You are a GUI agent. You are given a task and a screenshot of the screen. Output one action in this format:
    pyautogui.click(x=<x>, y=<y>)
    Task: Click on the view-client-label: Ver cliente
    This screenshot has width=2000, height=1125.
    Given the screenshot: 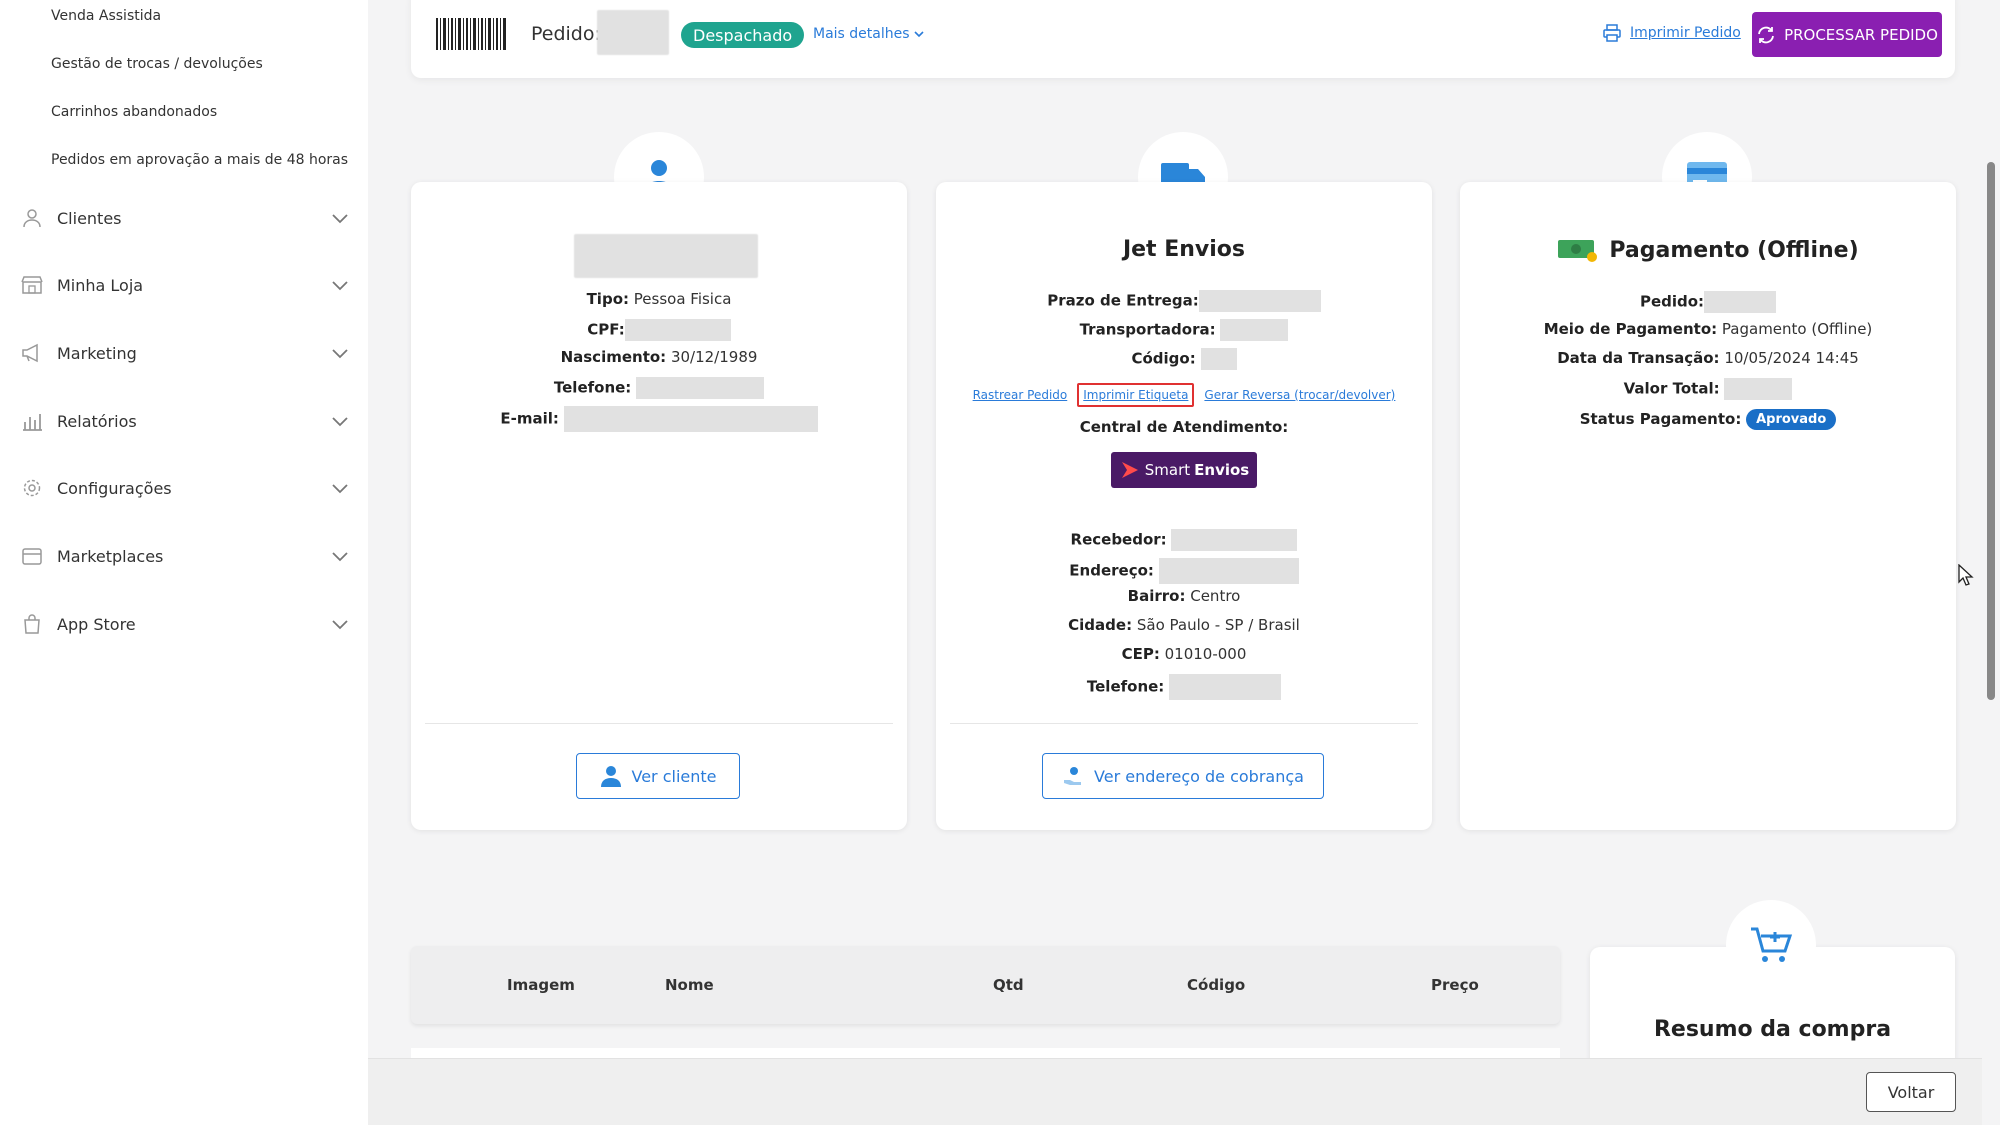 What is the action you would take?
    pyautogui.click(x=674, y=776)
    